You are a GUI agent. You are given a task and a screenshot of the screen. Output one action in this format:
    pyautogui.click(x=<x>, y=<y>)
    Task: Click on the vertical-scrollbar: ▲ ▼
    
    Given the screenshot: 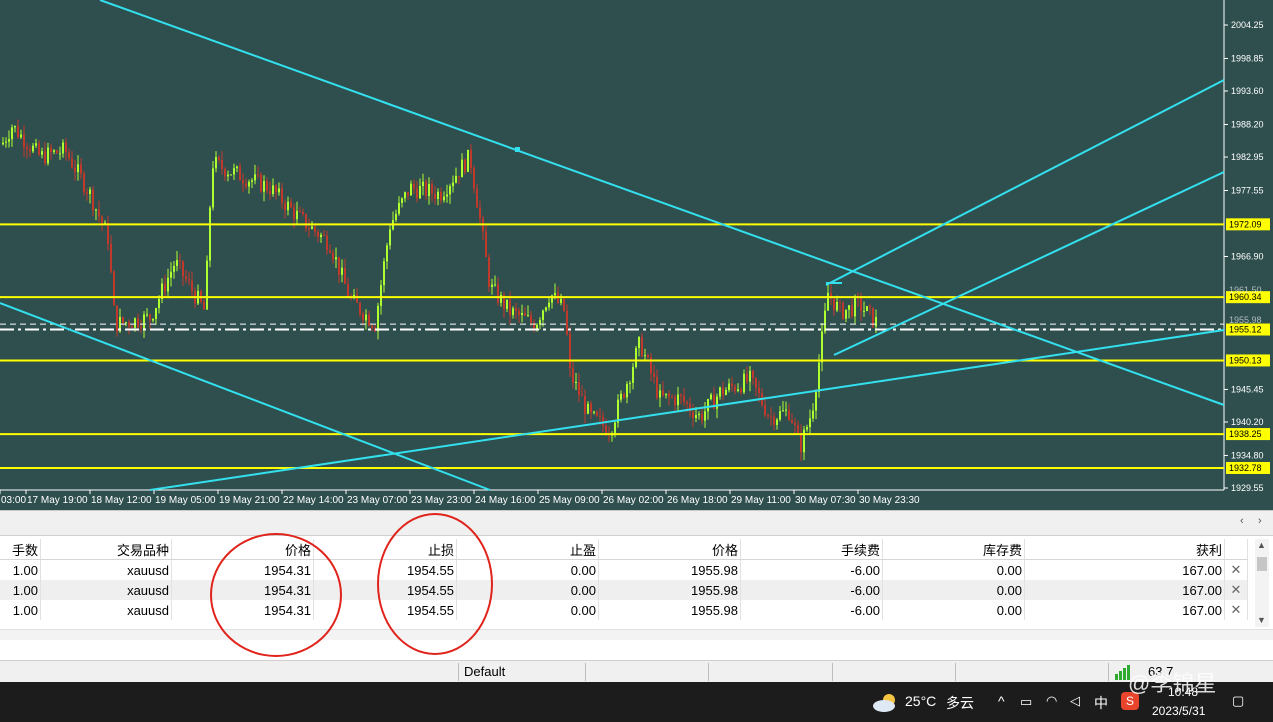 What is the action you would take?
    pyautogui.click(x=1262, y=583)
    